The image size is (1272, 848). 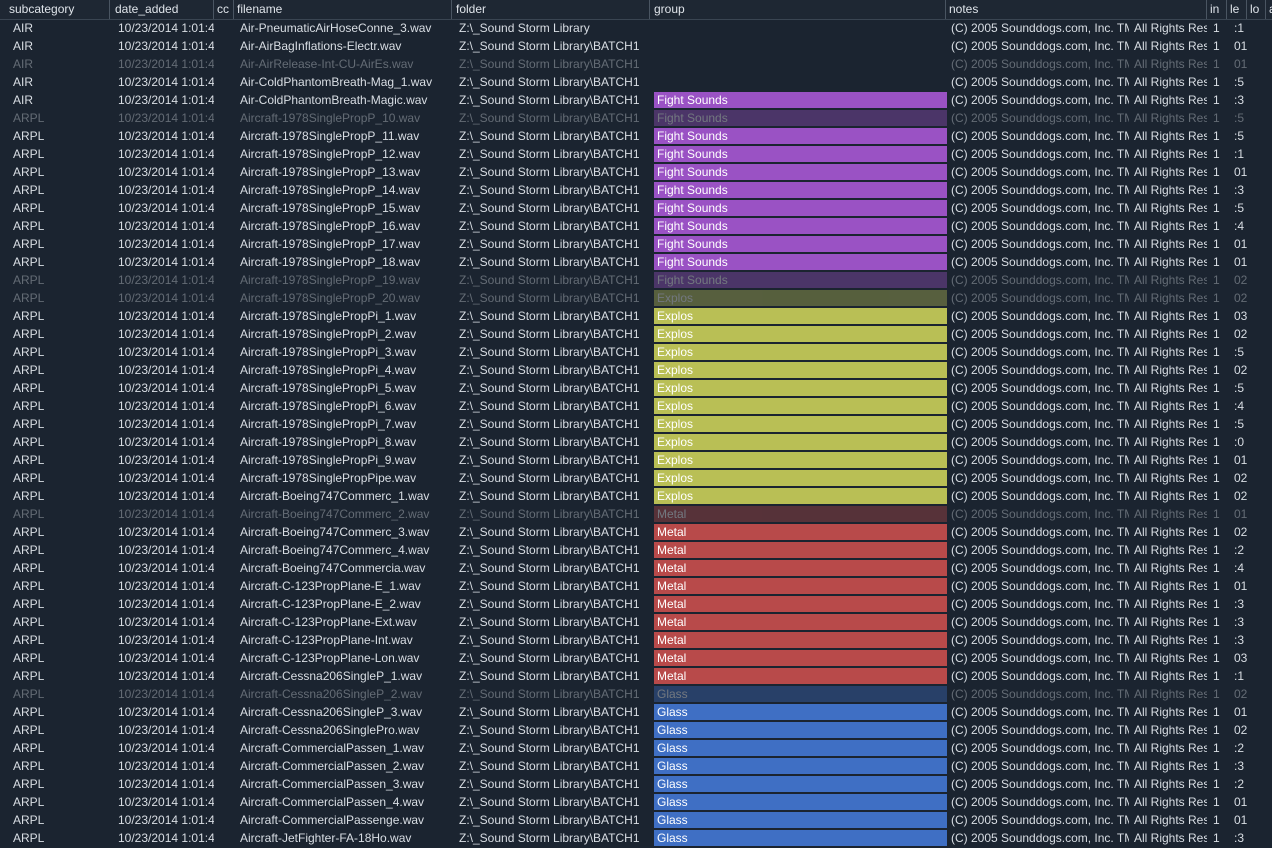 What do you see at coordinates (343, 9) in the screenshot?
I see `header-filename: filename` at bounding box center [343, 9].